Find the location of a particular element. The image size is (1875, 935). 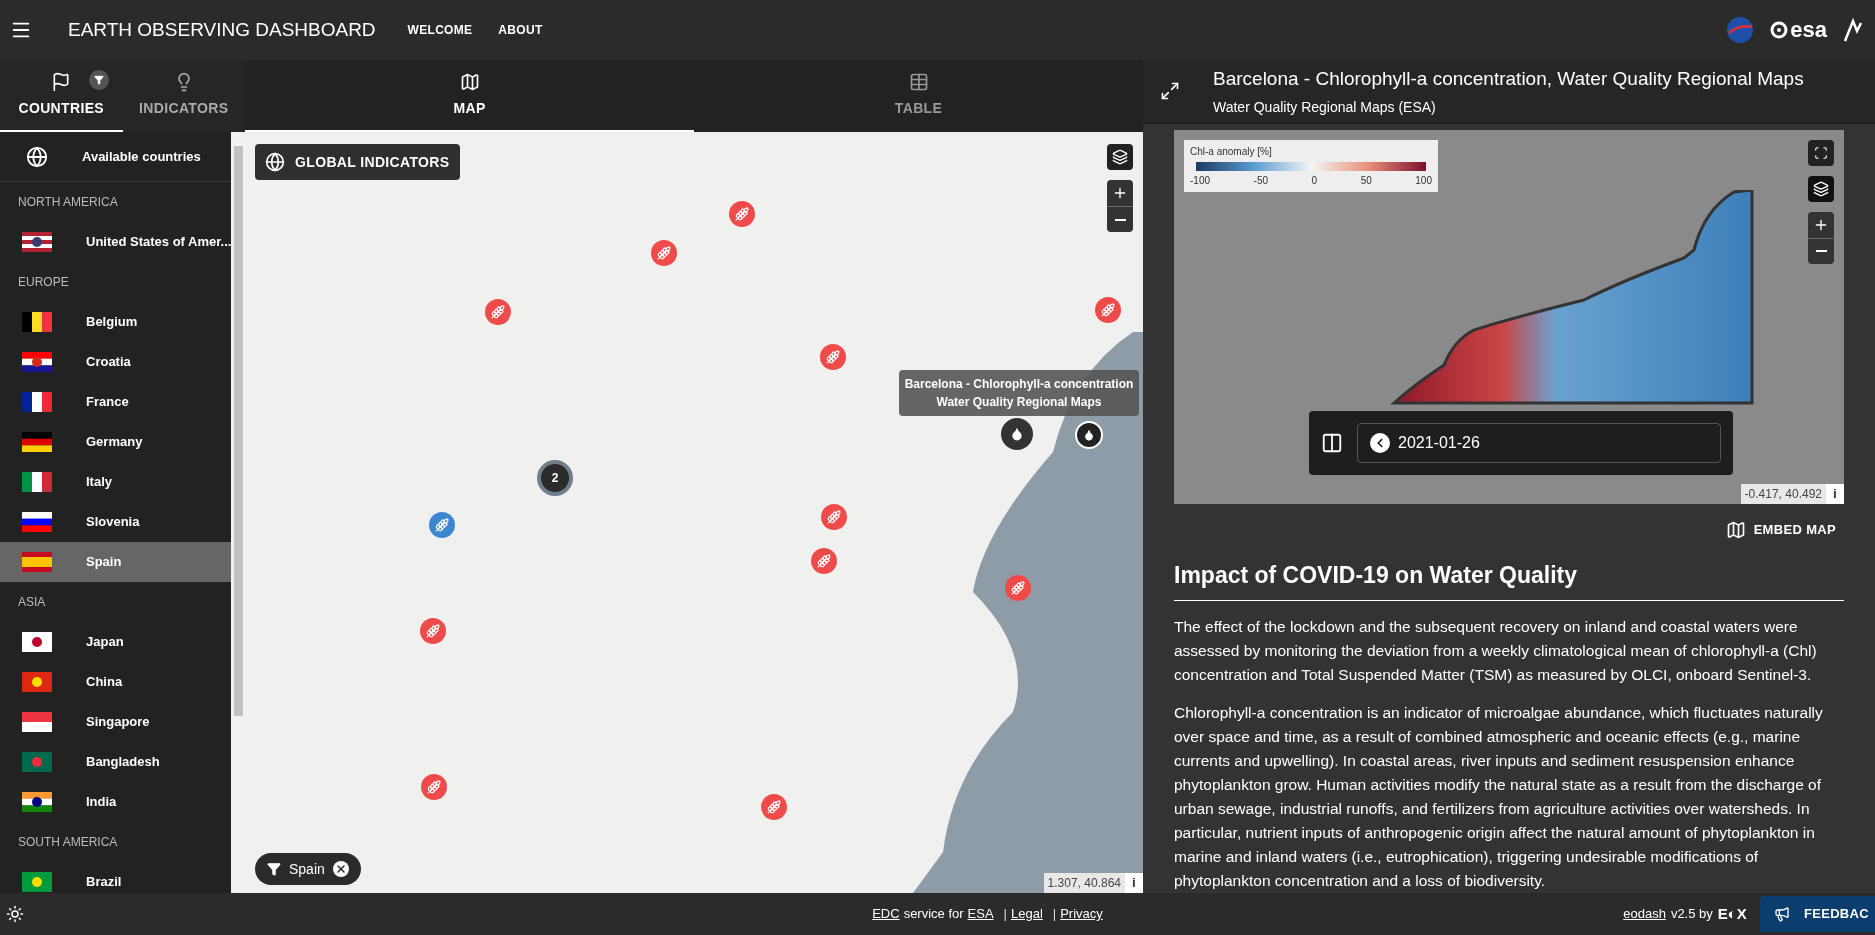

country-item: Japan is located at coordinates (115, 642).